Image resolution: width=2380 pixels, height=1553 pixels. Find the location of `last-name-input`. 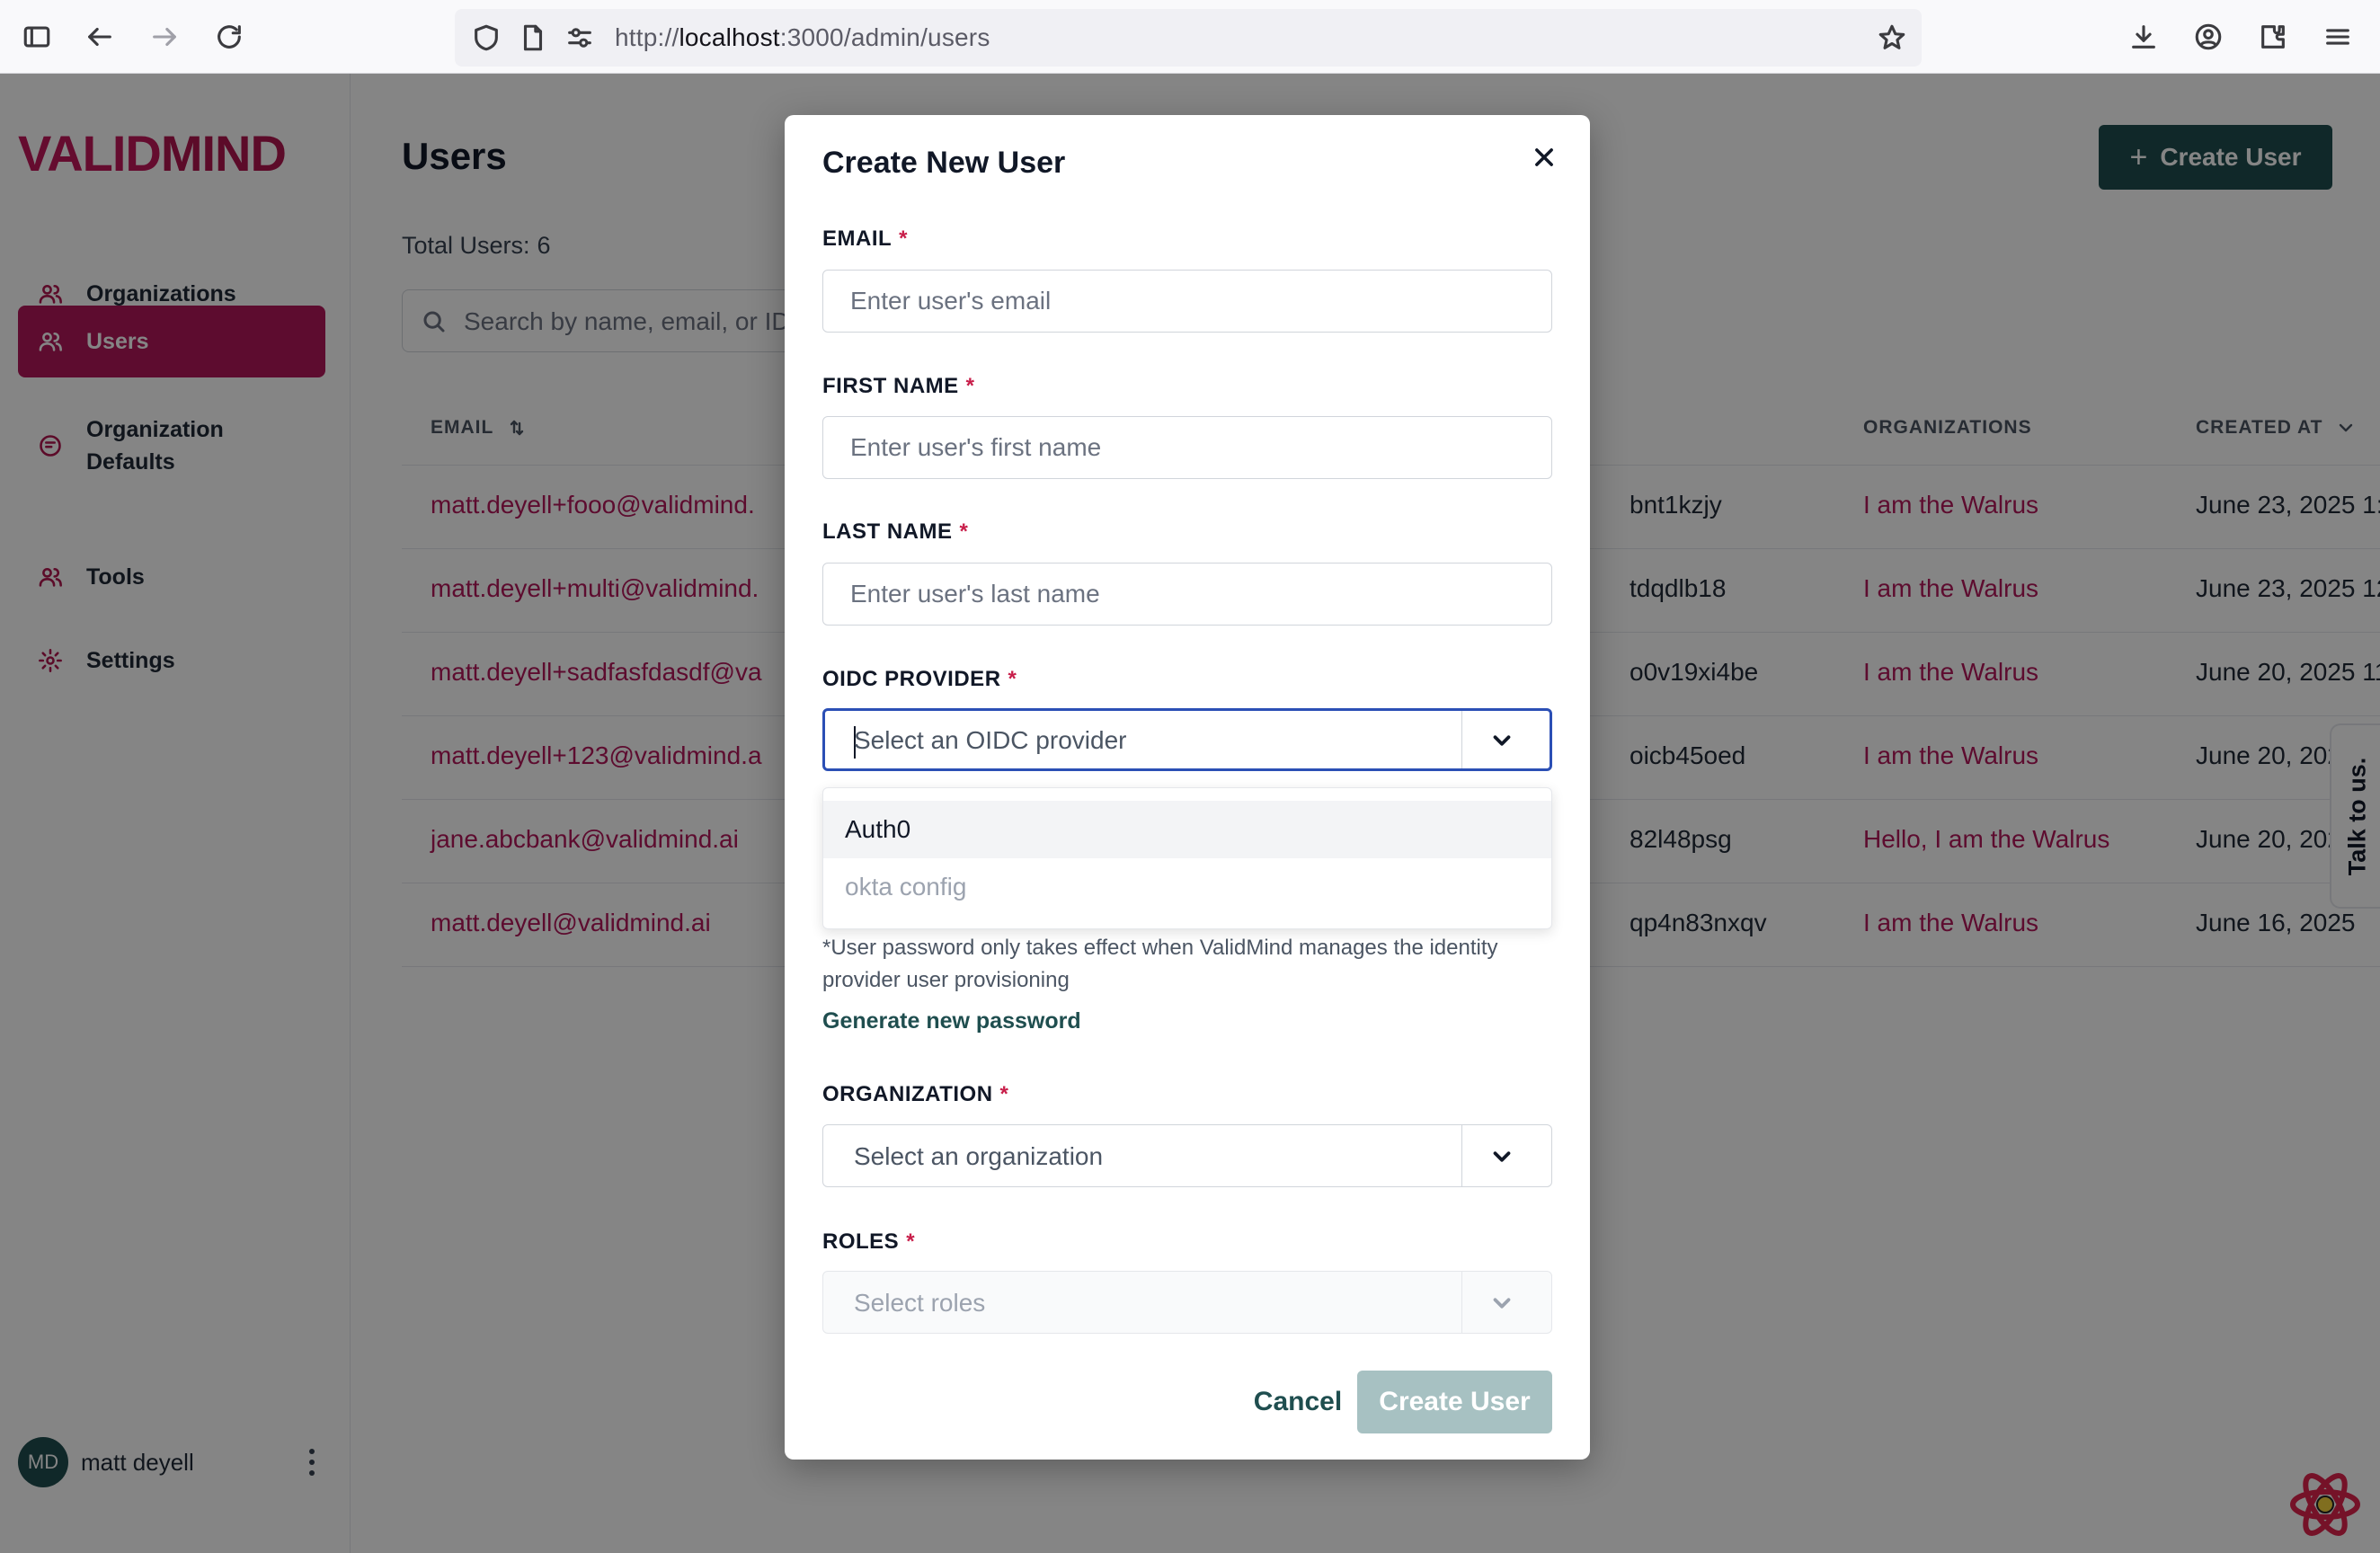

last-name-input is located at coordinates (1187, 594).